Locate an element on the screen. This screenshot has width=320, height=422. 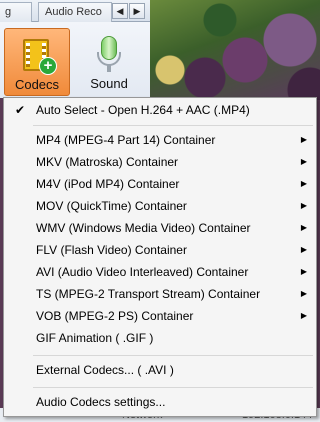
menu-item-label: MKV (Matroska) Container is located at coordinates (107, 162).